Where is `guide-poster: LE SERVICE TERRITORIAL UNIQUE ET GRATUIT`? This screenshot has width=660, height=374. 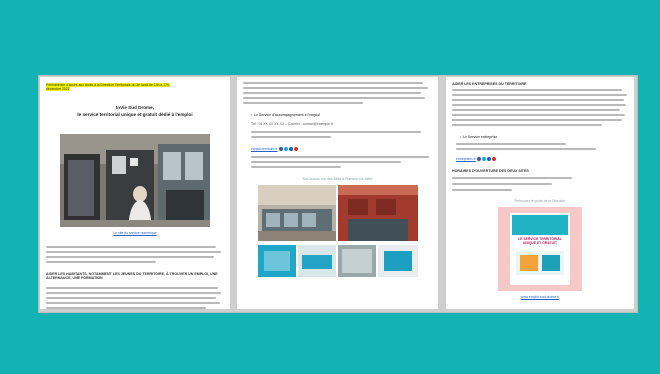 guide-poster: LE SERVICE TERRITORIAL UNIQUE ET GRATUIT is located at coordinates (540, 249).